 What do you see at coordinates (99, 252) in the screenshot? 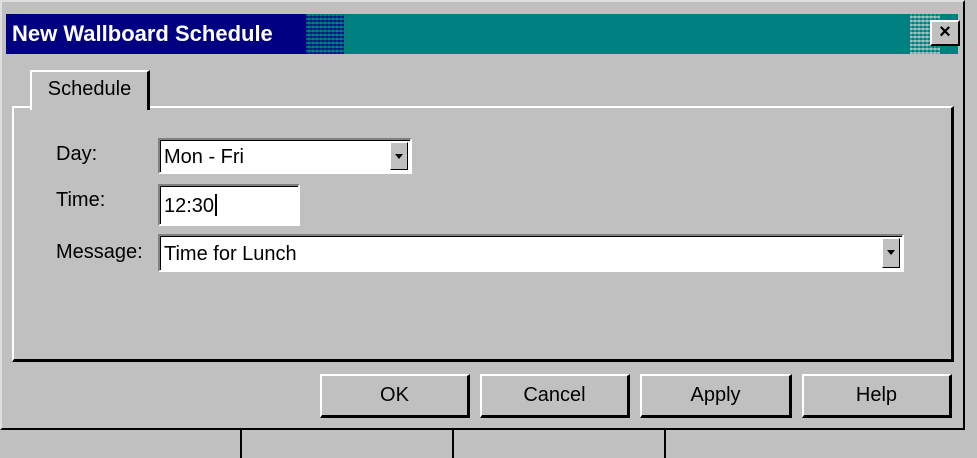
I see `message-label: Message:` at bounding box center [99, 252].